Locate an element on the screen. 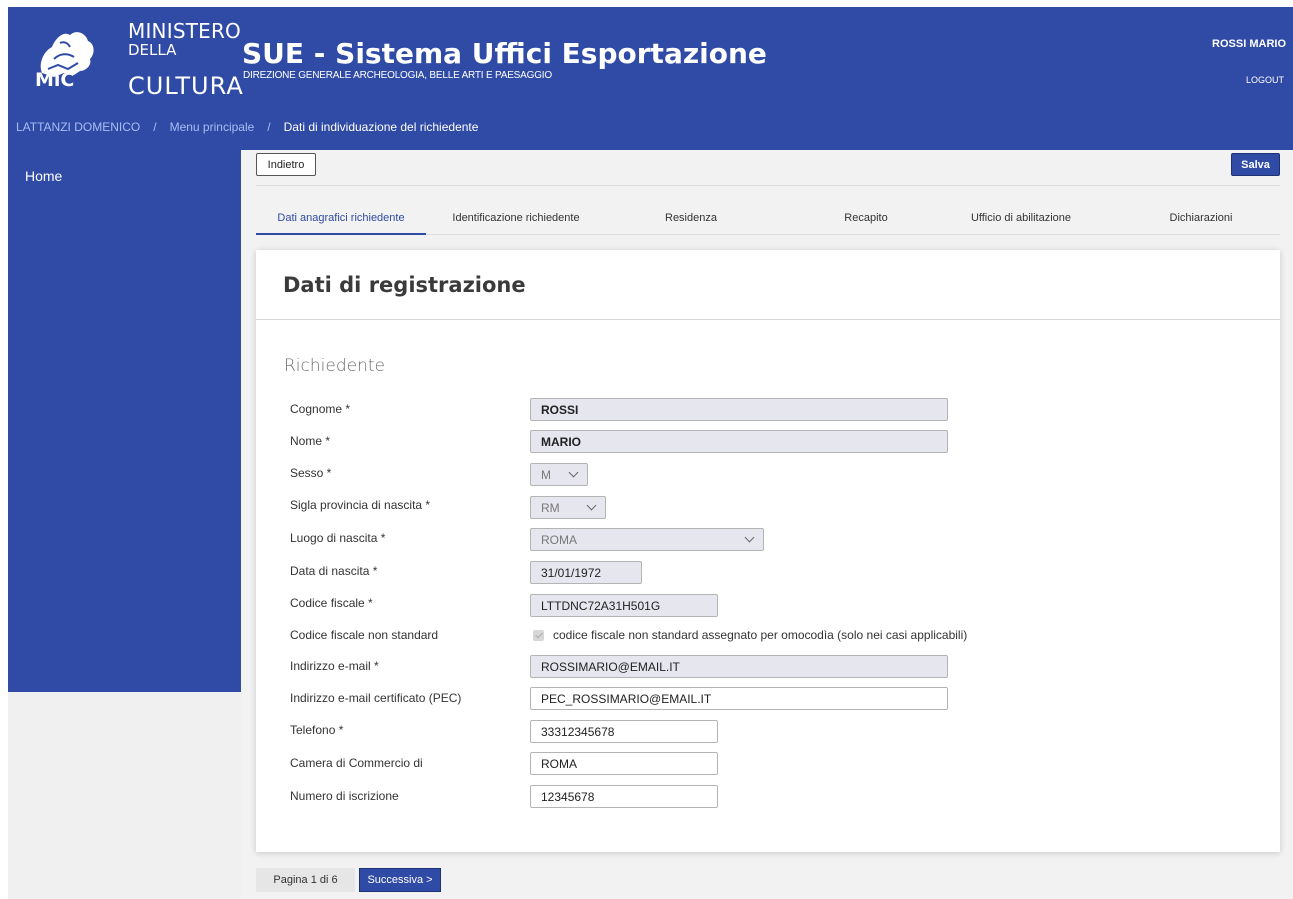 The image size is (1293, 899). sesso-select: M is located at coordinates (559, 474).